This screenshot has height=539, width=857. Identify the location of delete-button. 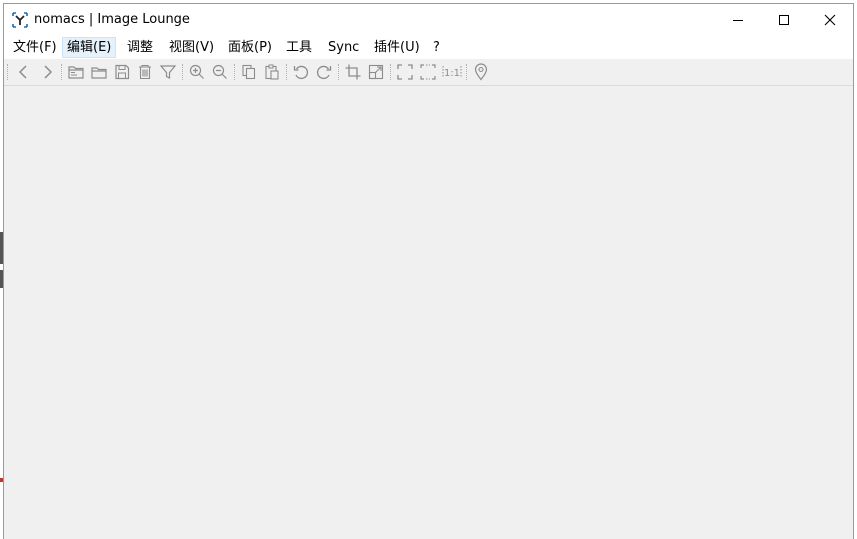
(145, 72).